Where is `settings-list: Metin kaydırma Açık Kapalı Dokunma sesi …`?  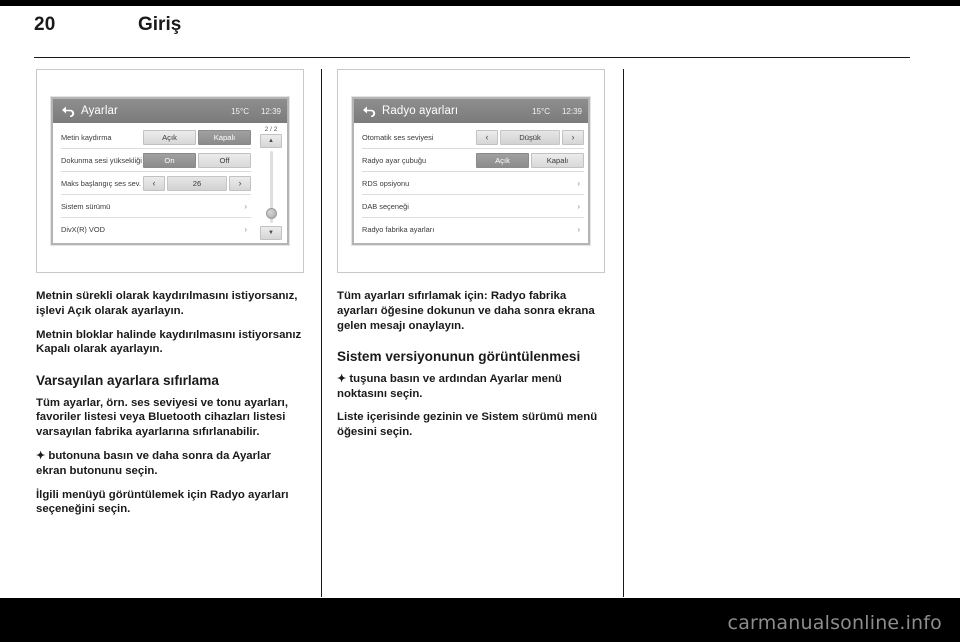
settings-list: Metin kaydırma Açık Kapalı Dokunma sesi … is located at coordinates (154, 183).